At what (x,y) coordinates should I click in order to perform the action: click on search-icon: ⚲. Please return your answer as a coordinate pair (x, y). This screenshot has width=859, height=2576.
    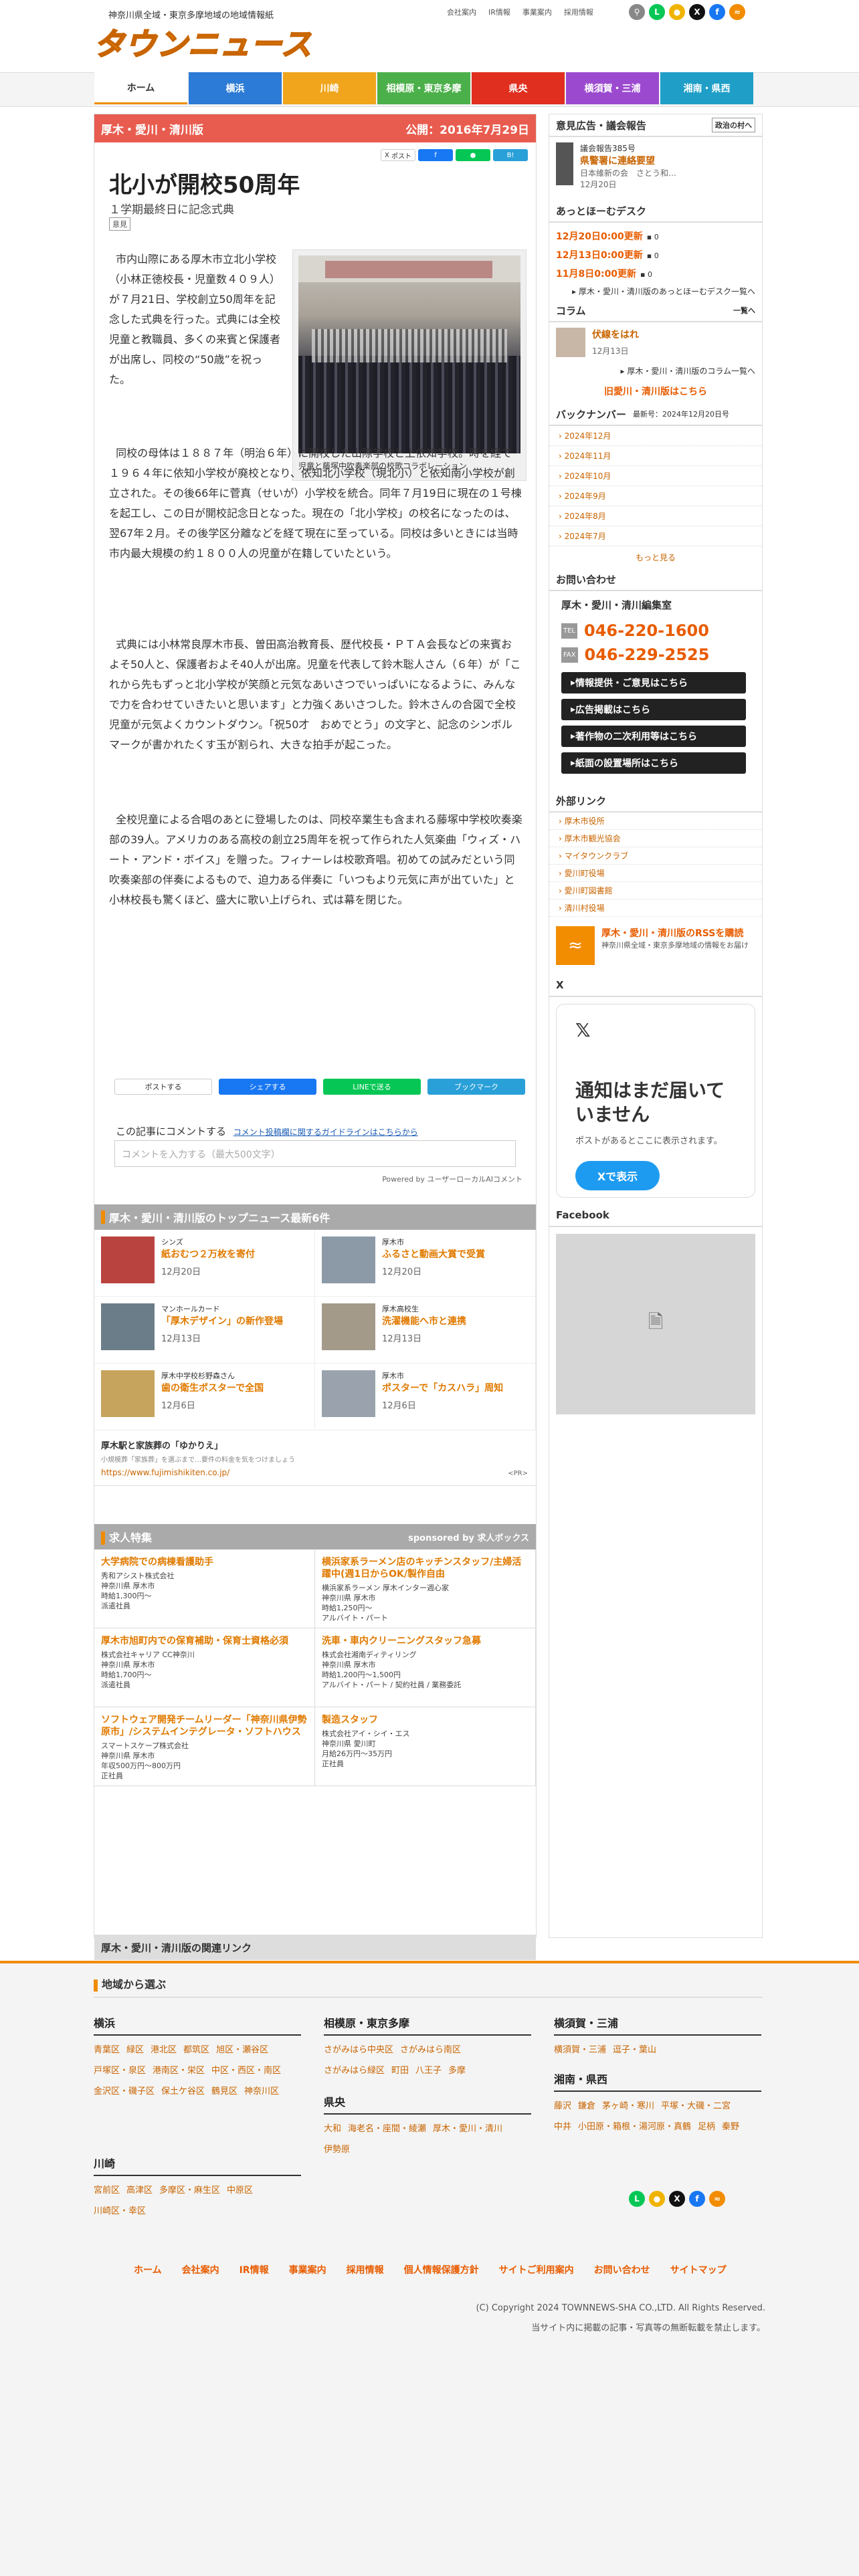
    Looking at the image, I should click on (637, 12).